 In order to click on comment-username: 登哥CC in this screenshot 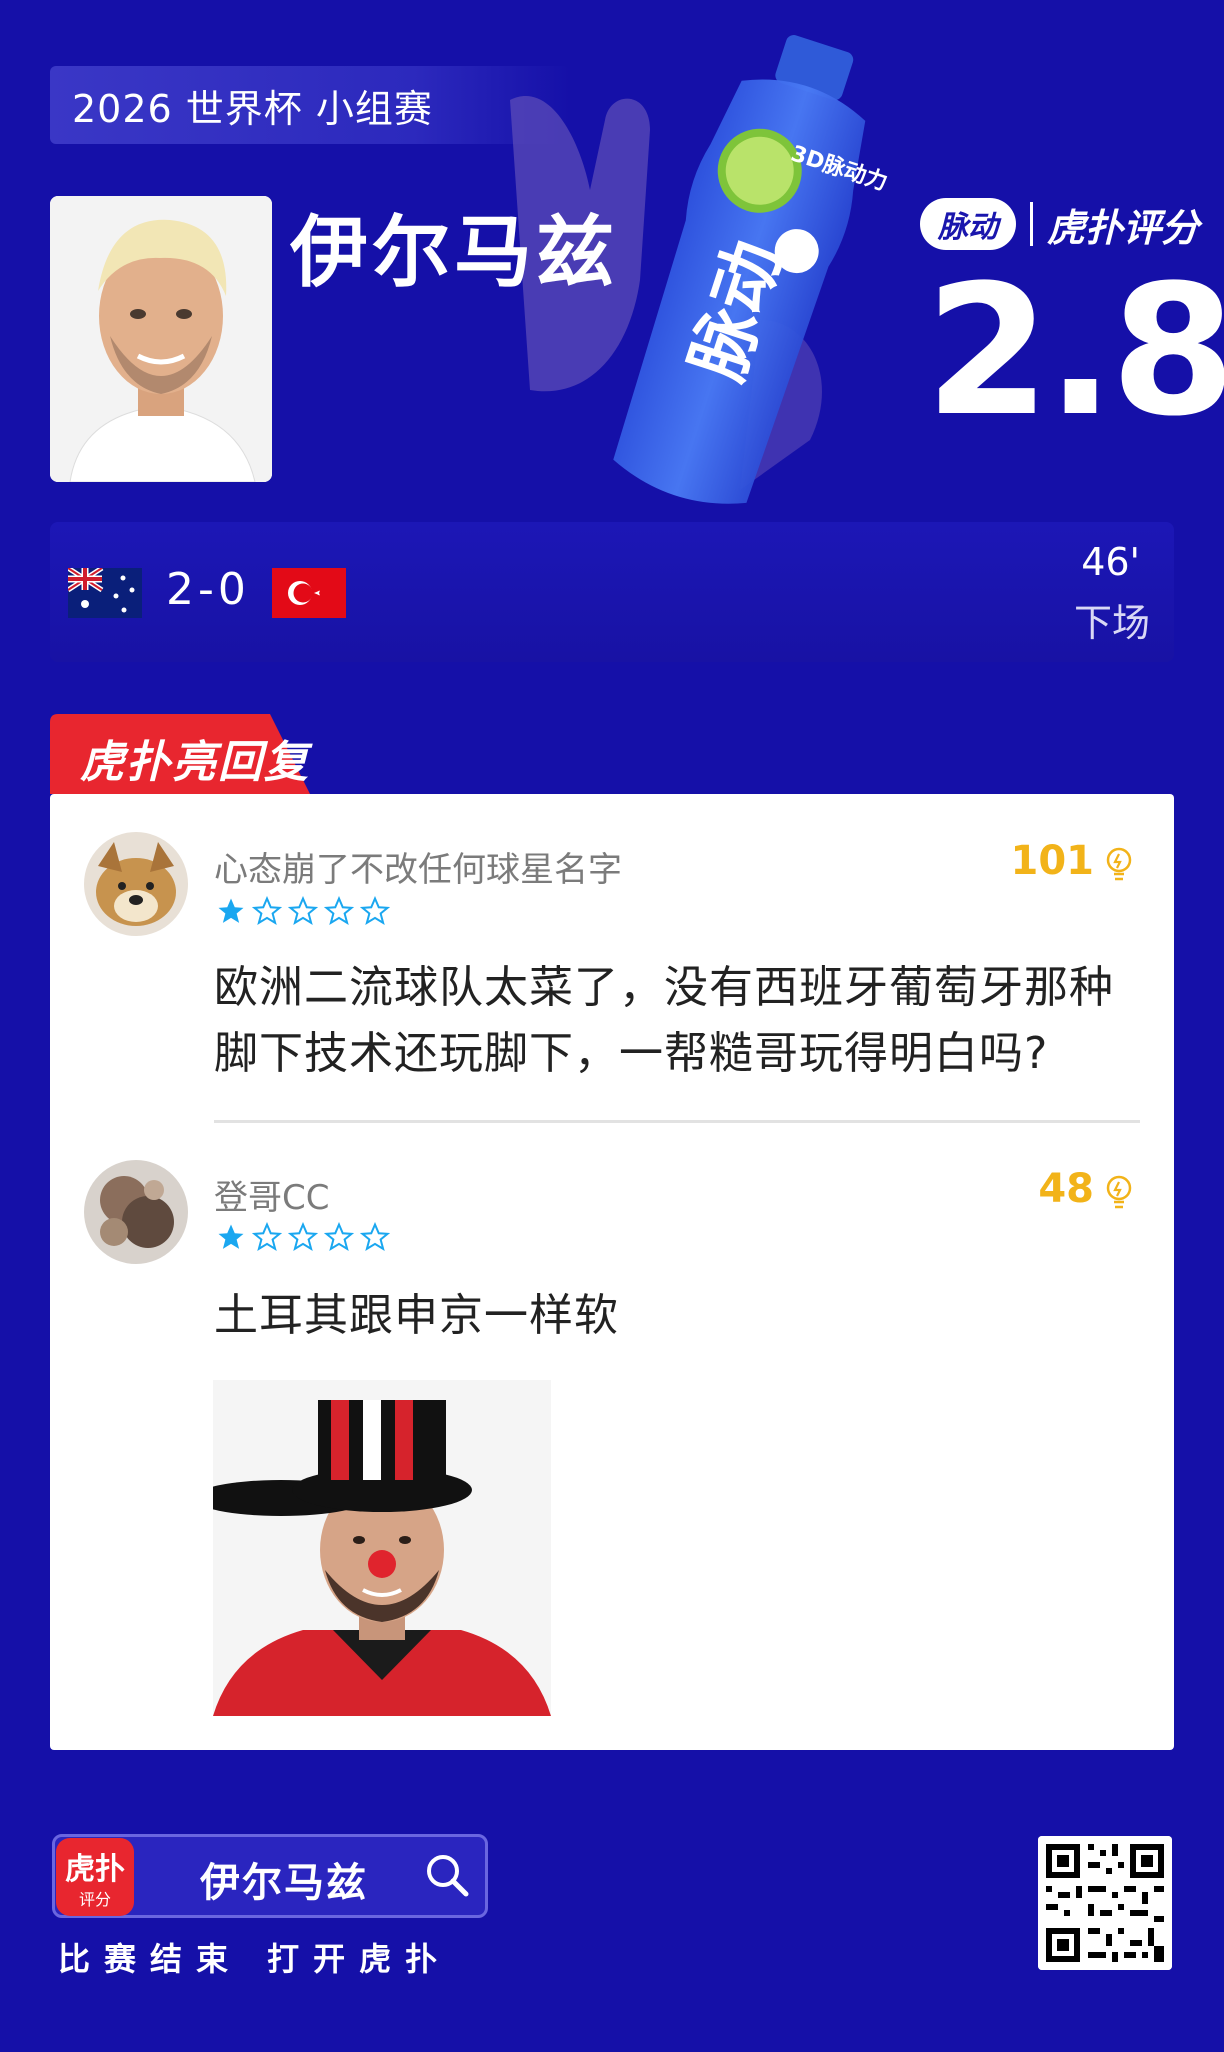, I will do `click(271, 1194)`.